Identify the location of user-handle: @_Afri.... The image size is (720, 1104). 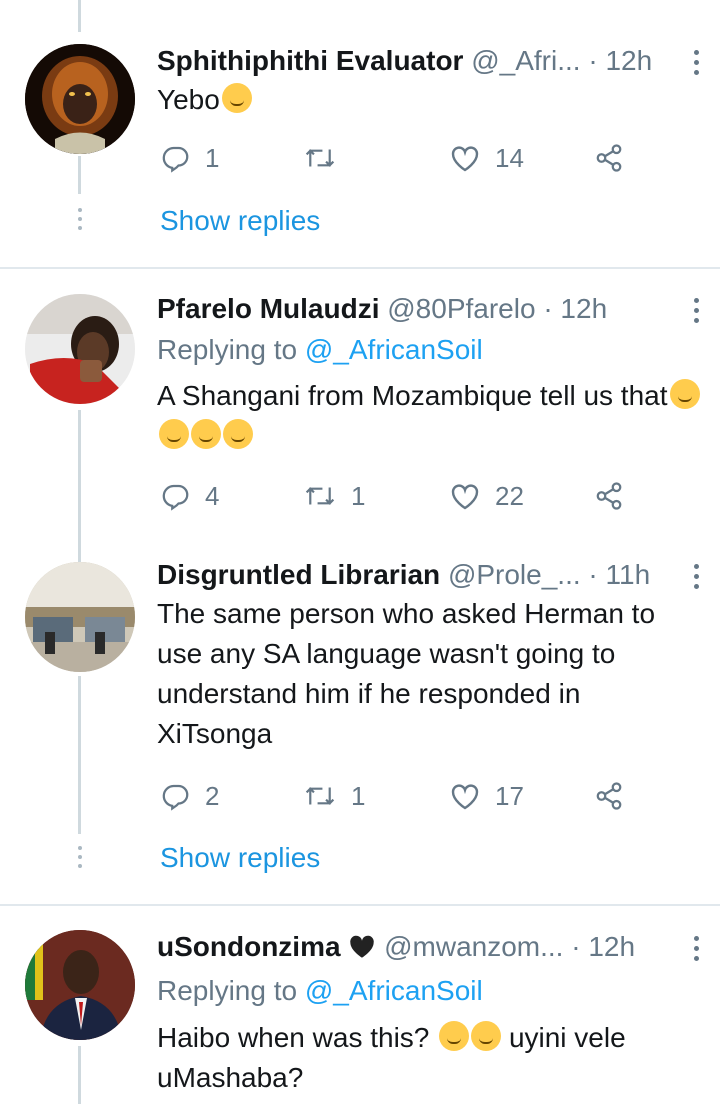
(525, 60).